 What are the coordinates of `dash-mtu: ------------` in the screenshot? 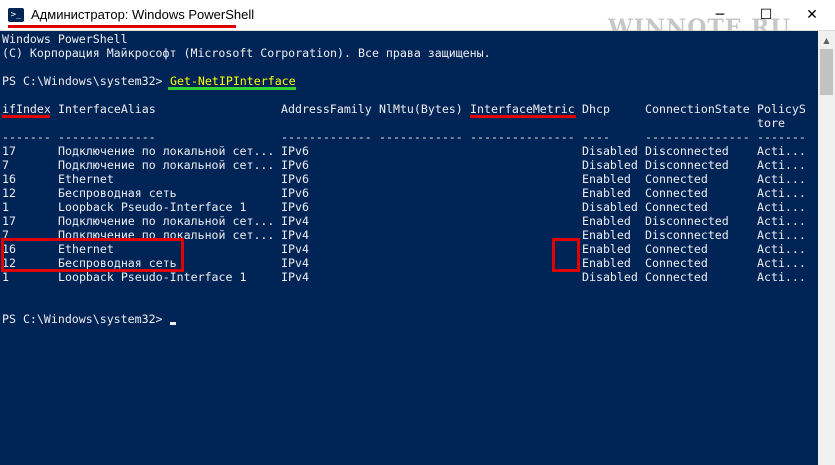 It's located at (421, 137).